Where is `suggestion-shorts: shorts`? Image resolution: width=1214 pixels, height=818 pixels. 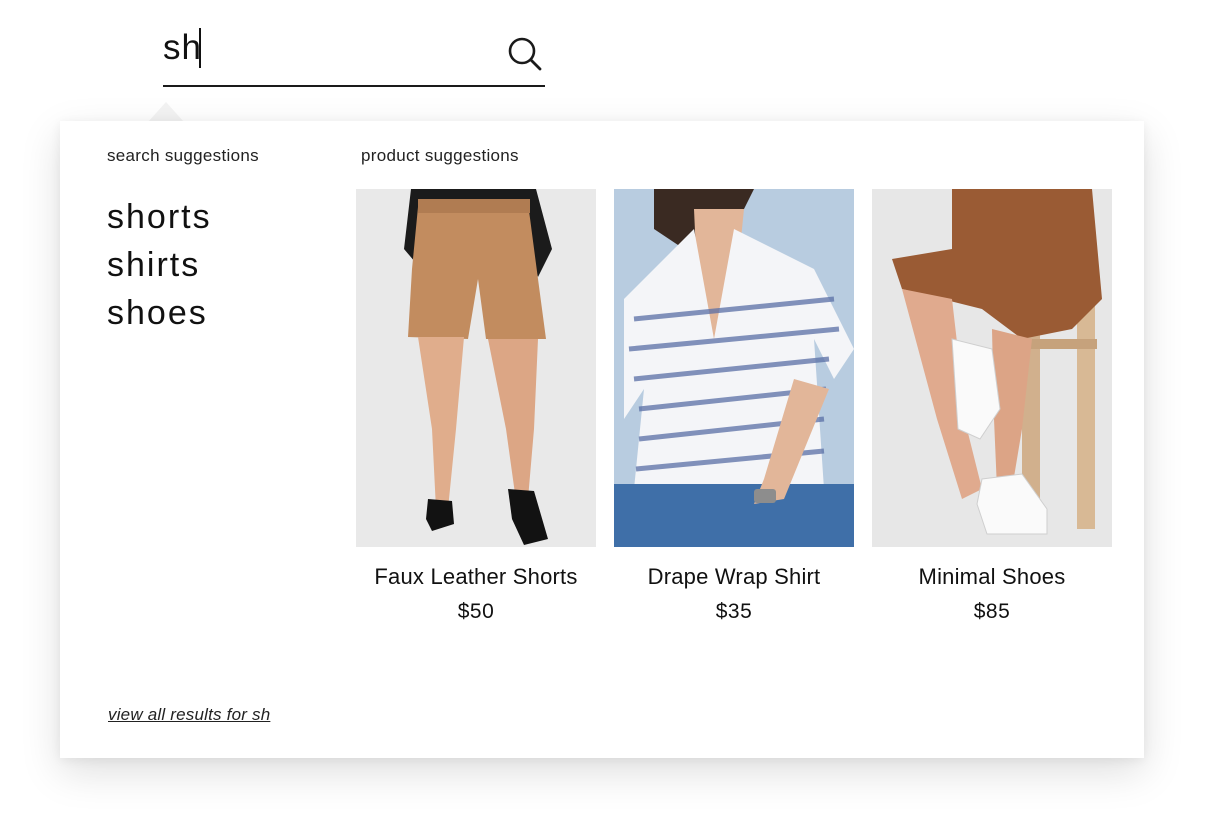
suggestion-shorts: shorts is located at coordinates (159, 217).